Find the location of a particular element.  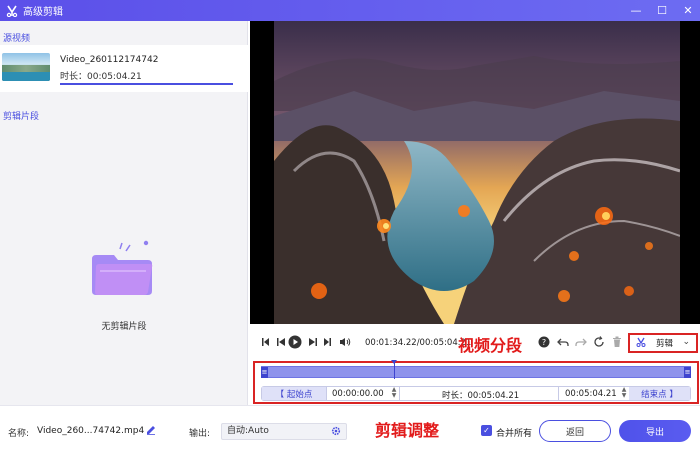

skip-end-icon is located at coordinates (313, 342).